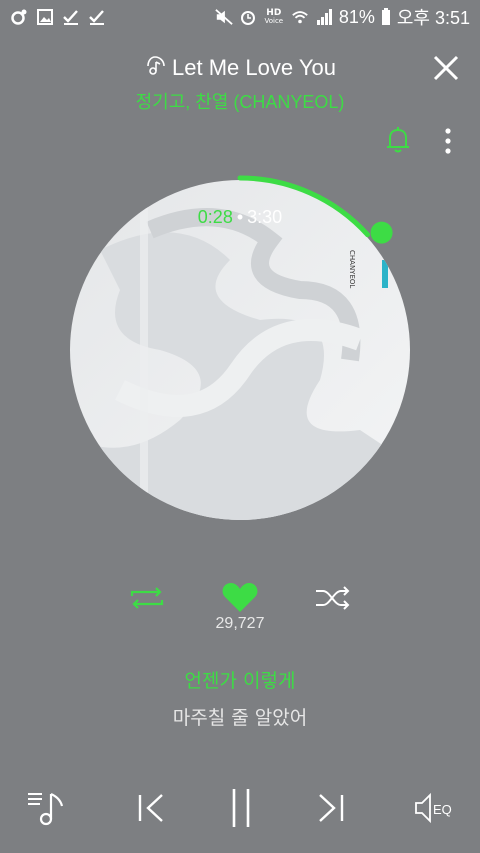  What do you see at coordinates (324, 17) in the screenshot?
I see `signal-icon` at bounding box center [324, 17].